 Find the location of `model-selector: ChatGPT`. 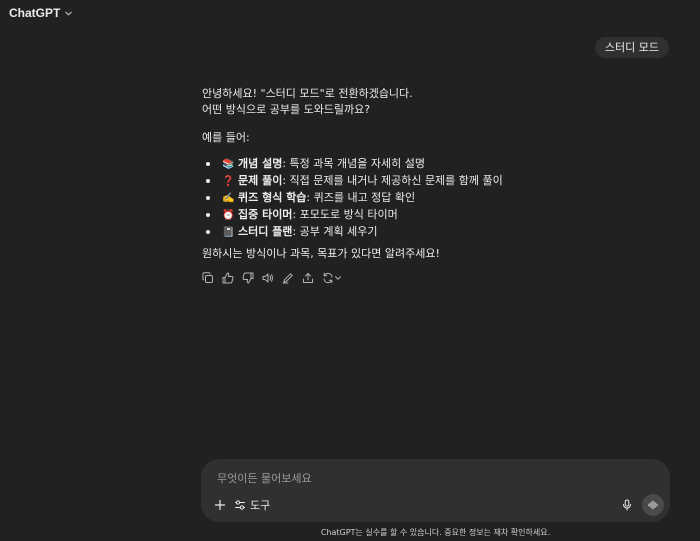

model-selector: ChatGPT is located at coordinates (41, 13).